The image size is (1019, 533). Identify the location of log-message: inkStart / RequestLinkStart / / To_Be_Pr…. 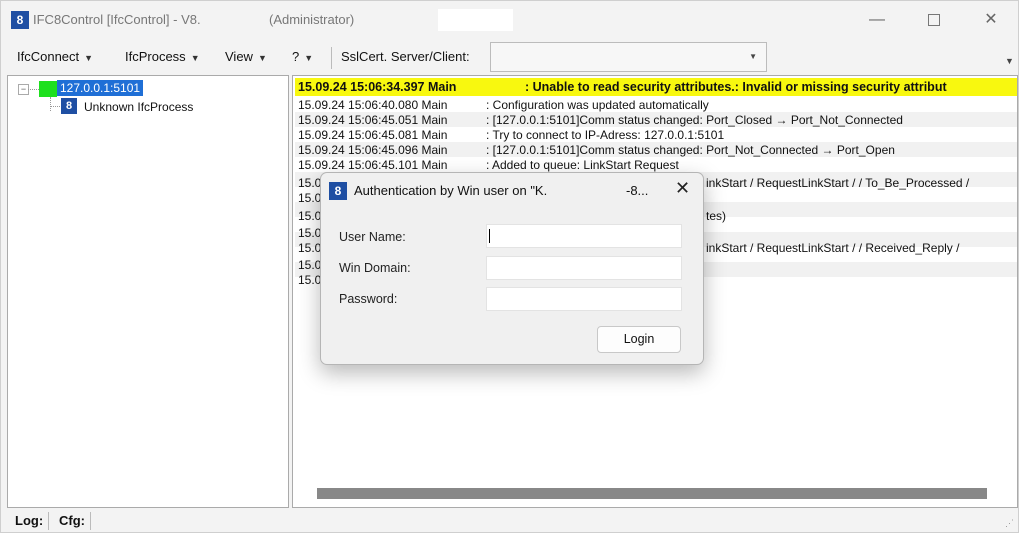
(838, 183).